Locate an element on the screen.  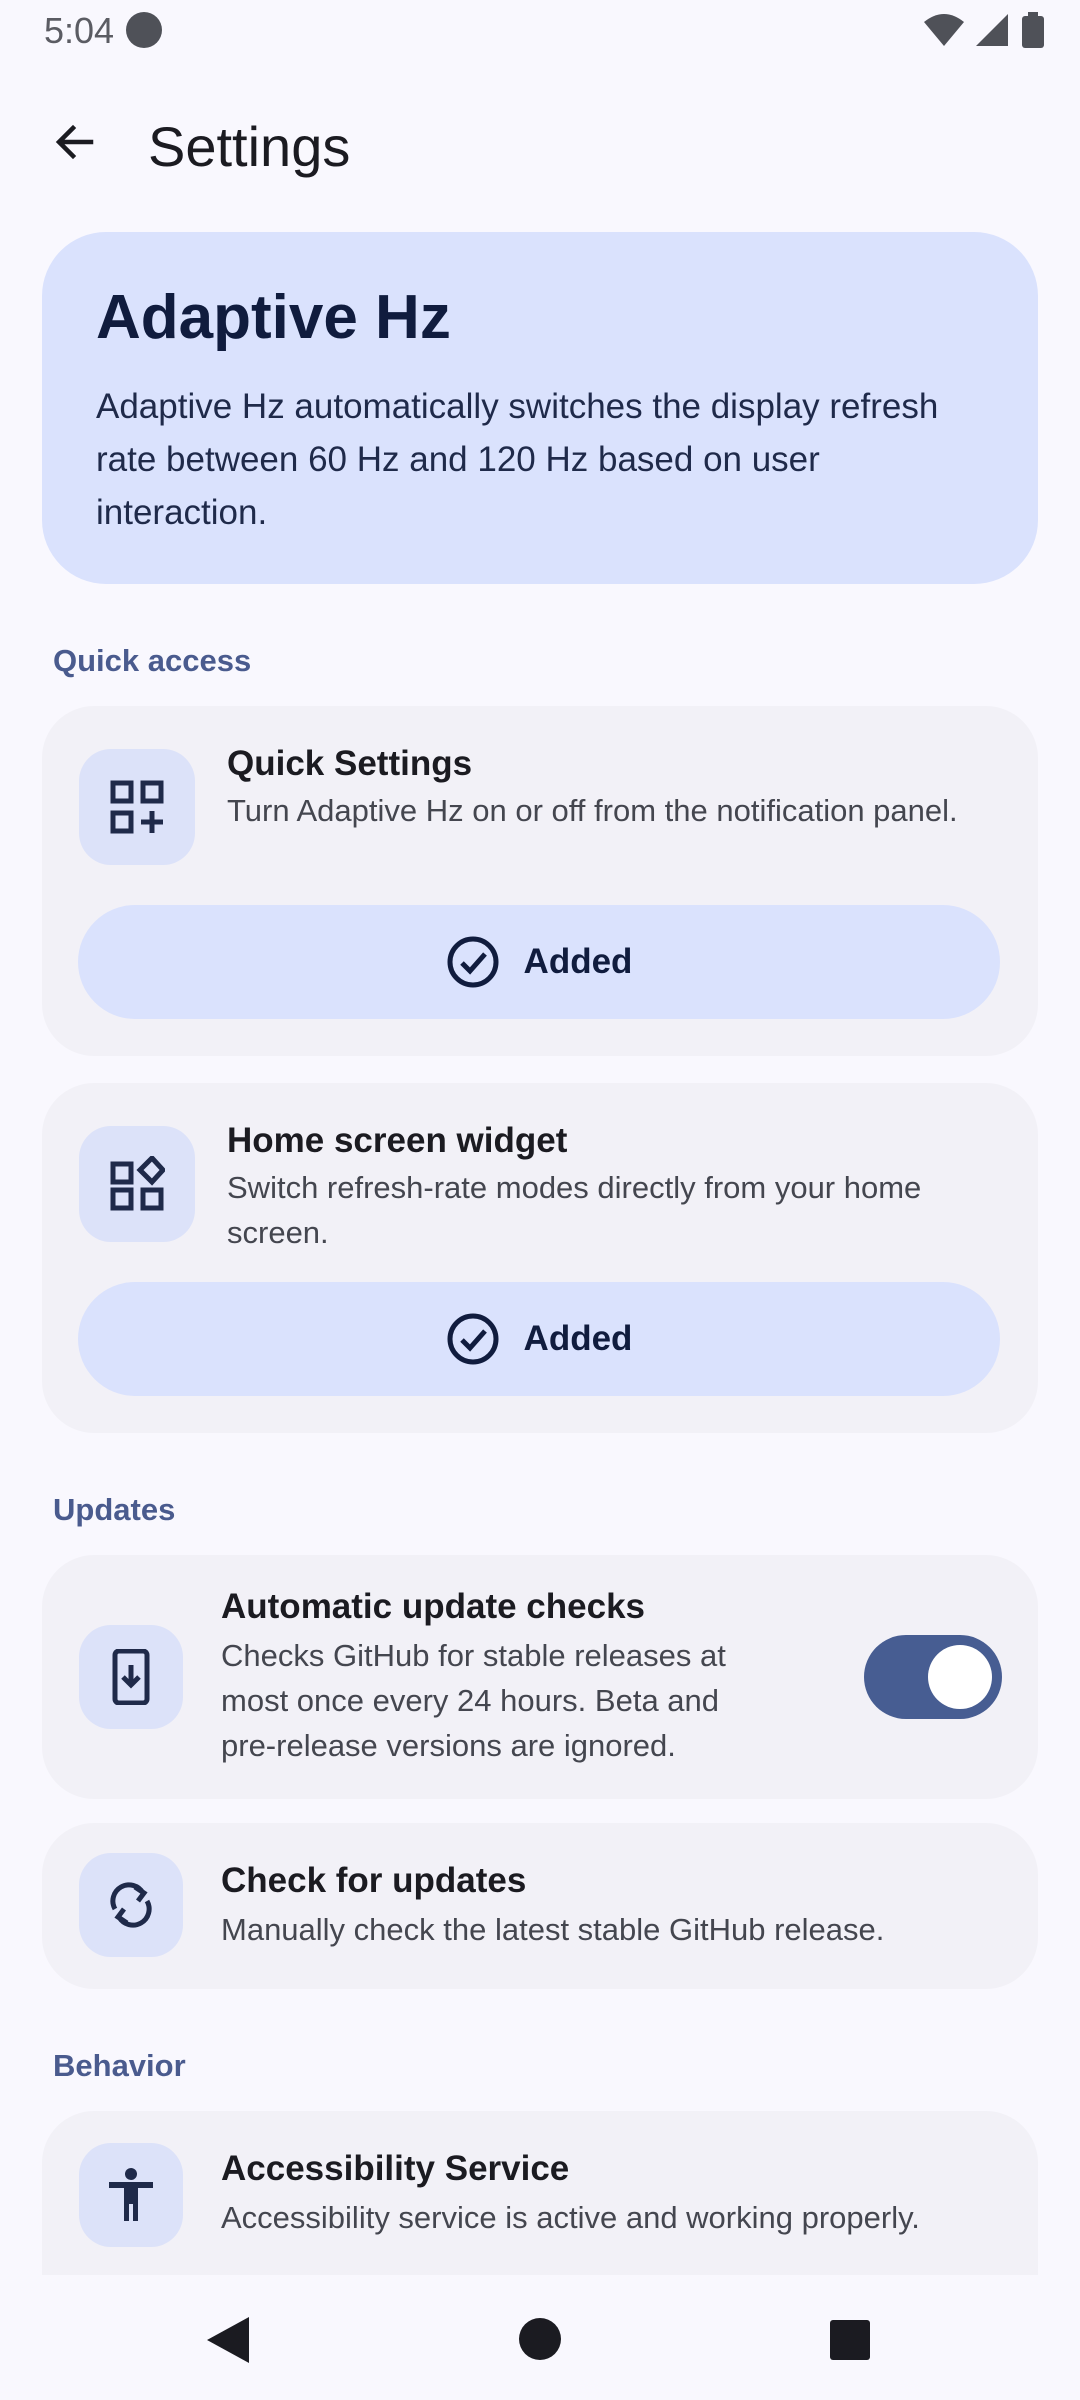
toggle-knob is located at coordinates (960, 1677).